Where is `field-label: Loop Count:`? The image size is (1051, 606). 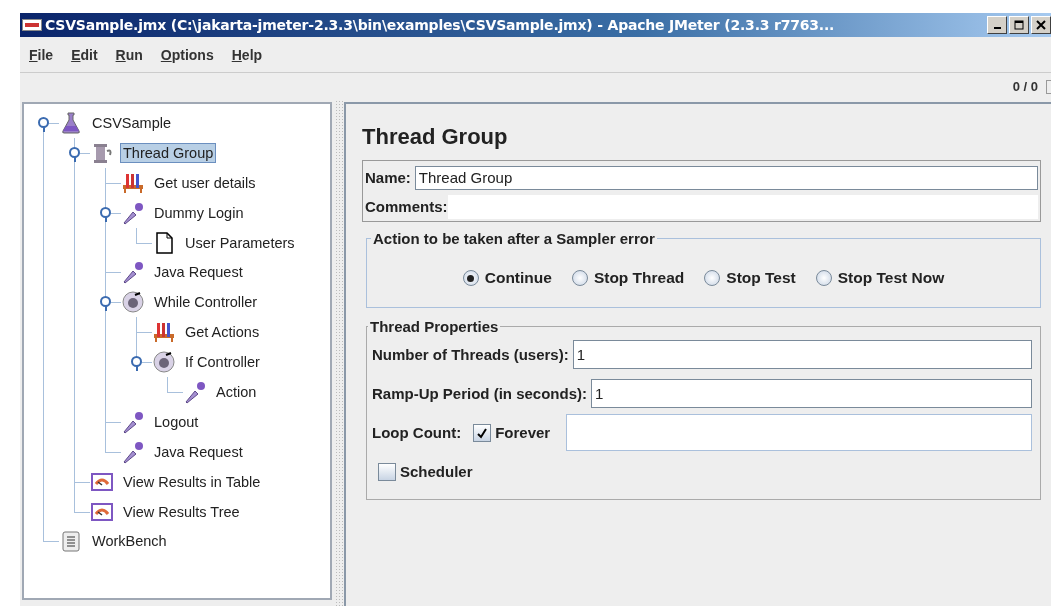 field-label: Loop Count: is located at coordinates (417, 432).